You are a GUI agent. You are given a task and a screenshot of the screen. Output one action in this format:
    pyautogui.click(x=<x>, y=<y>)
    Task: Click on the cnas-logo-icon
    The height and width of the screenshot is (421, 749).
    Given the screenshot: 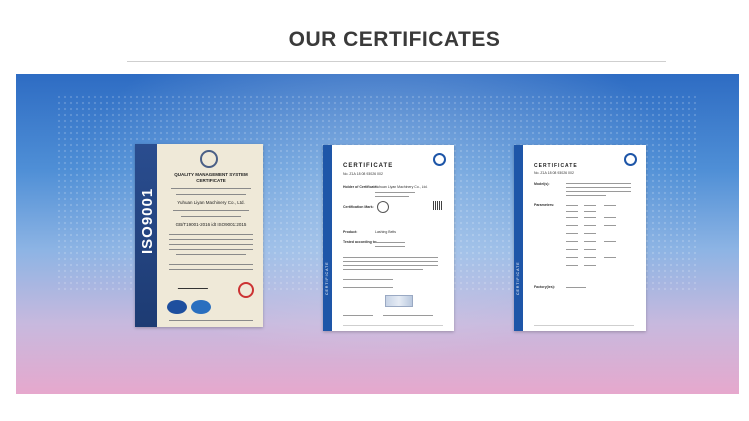 What is the action you would take?
    pyautogui.click(x=201, y=307)
    